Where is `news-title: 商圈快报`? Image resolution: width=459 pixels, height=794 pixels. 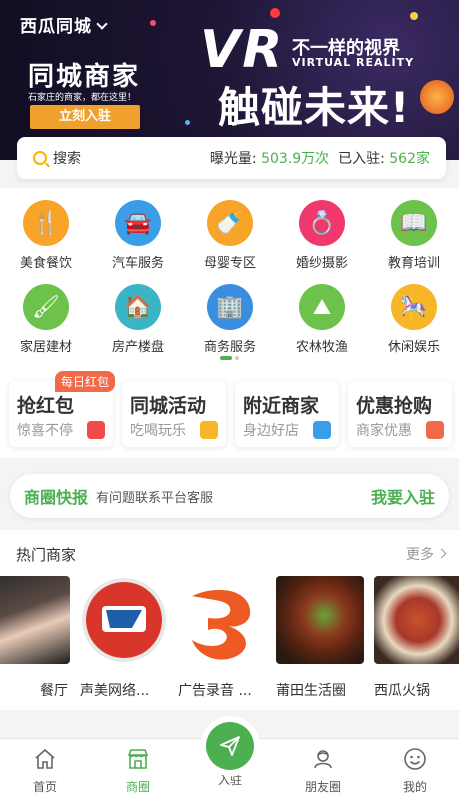 news-title: 商圈快报 is located at coordinates (56, 497).